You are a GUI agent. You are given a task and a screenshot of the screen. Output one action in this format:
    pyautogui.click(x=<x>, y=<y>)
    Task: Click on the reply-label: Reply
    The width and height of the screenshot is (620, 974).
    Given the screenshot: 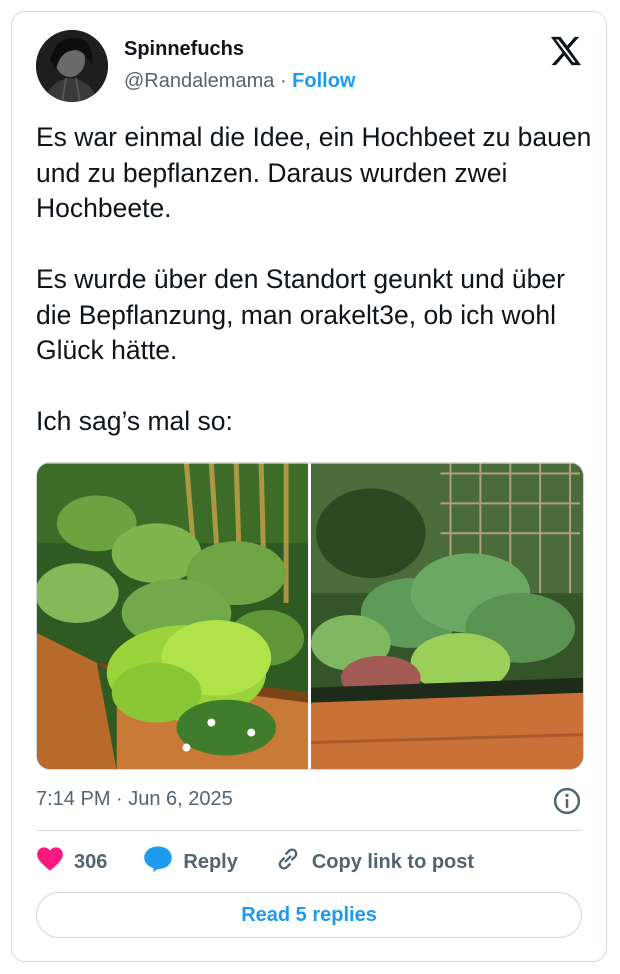 What is the action you would take?
    pyautogui.click(x=210, y=861)
    